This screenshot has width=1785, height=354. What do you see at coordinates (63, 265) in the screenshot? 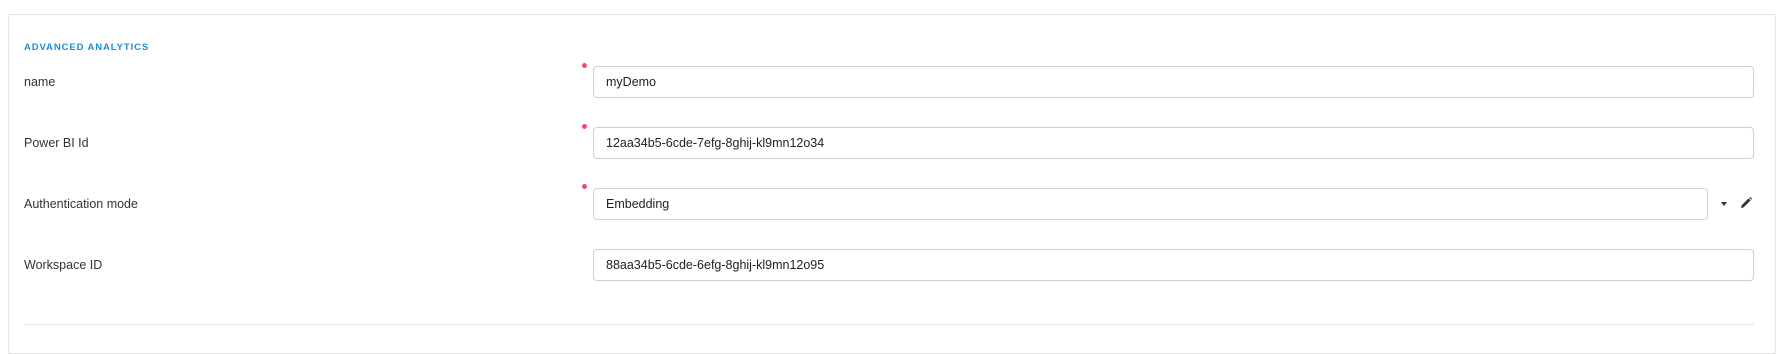
I see `workspace-id-label: Workspace ID` at bounding box center [63, 265].